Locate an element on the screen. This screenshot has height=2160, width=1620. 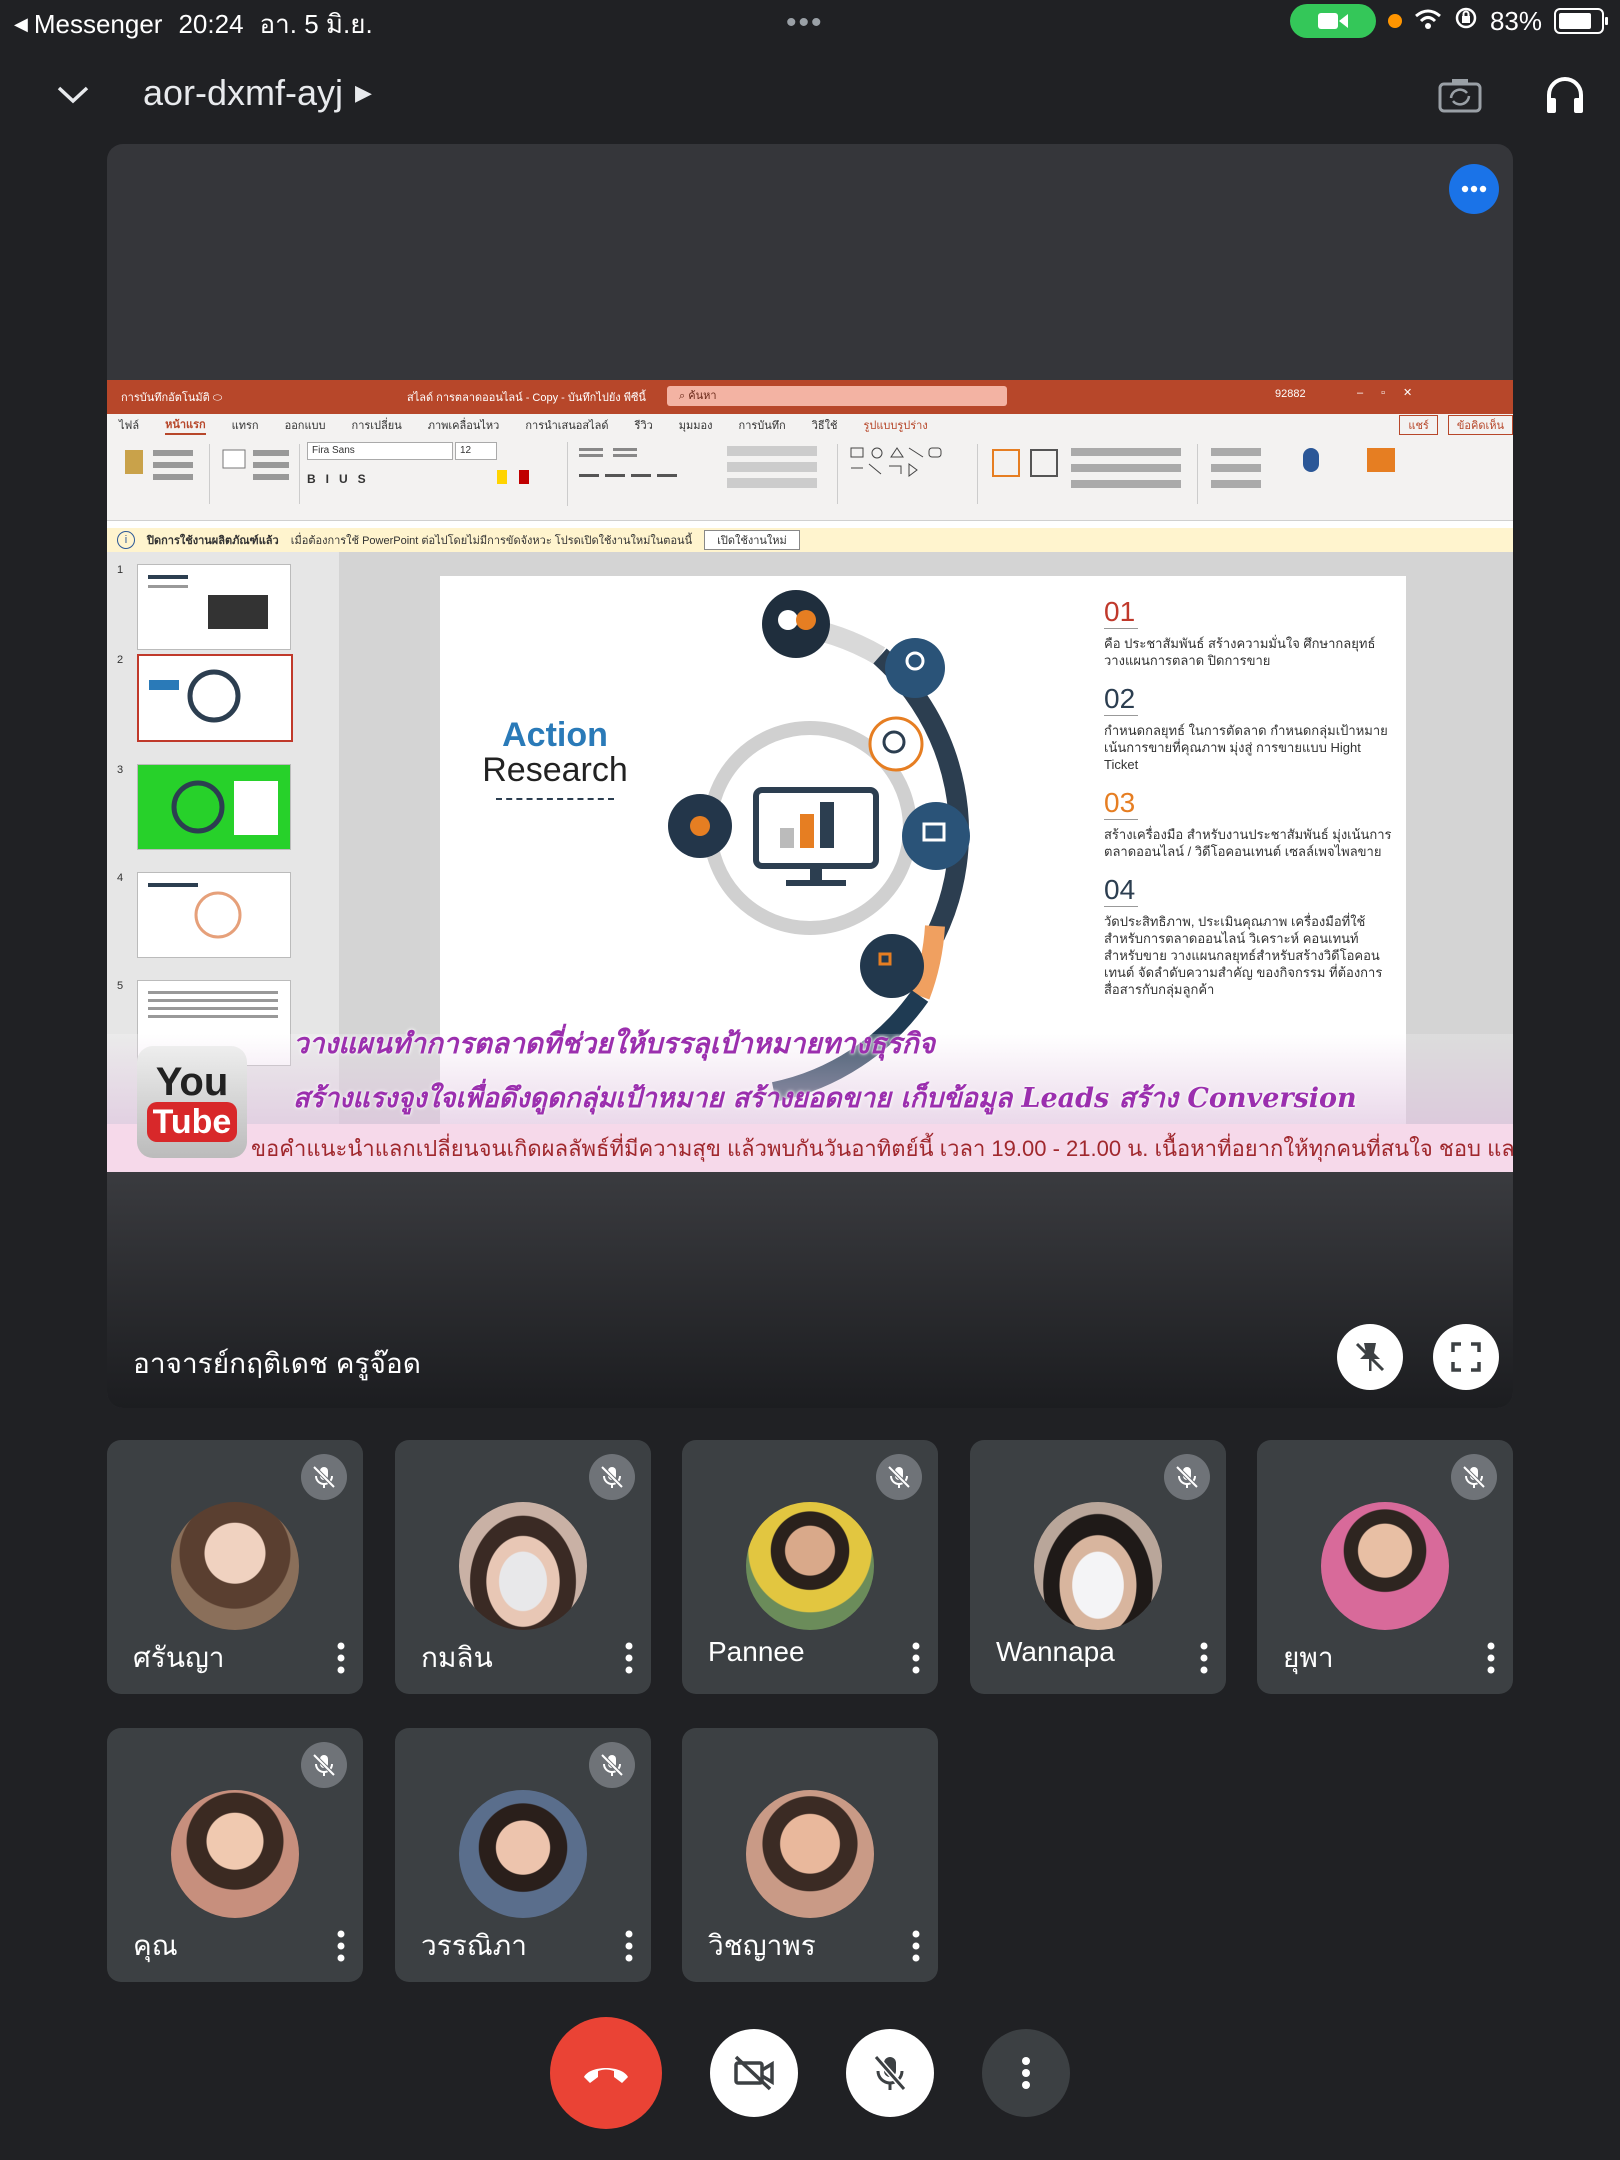
more-options-button is located at coordinates (1026, 2073).